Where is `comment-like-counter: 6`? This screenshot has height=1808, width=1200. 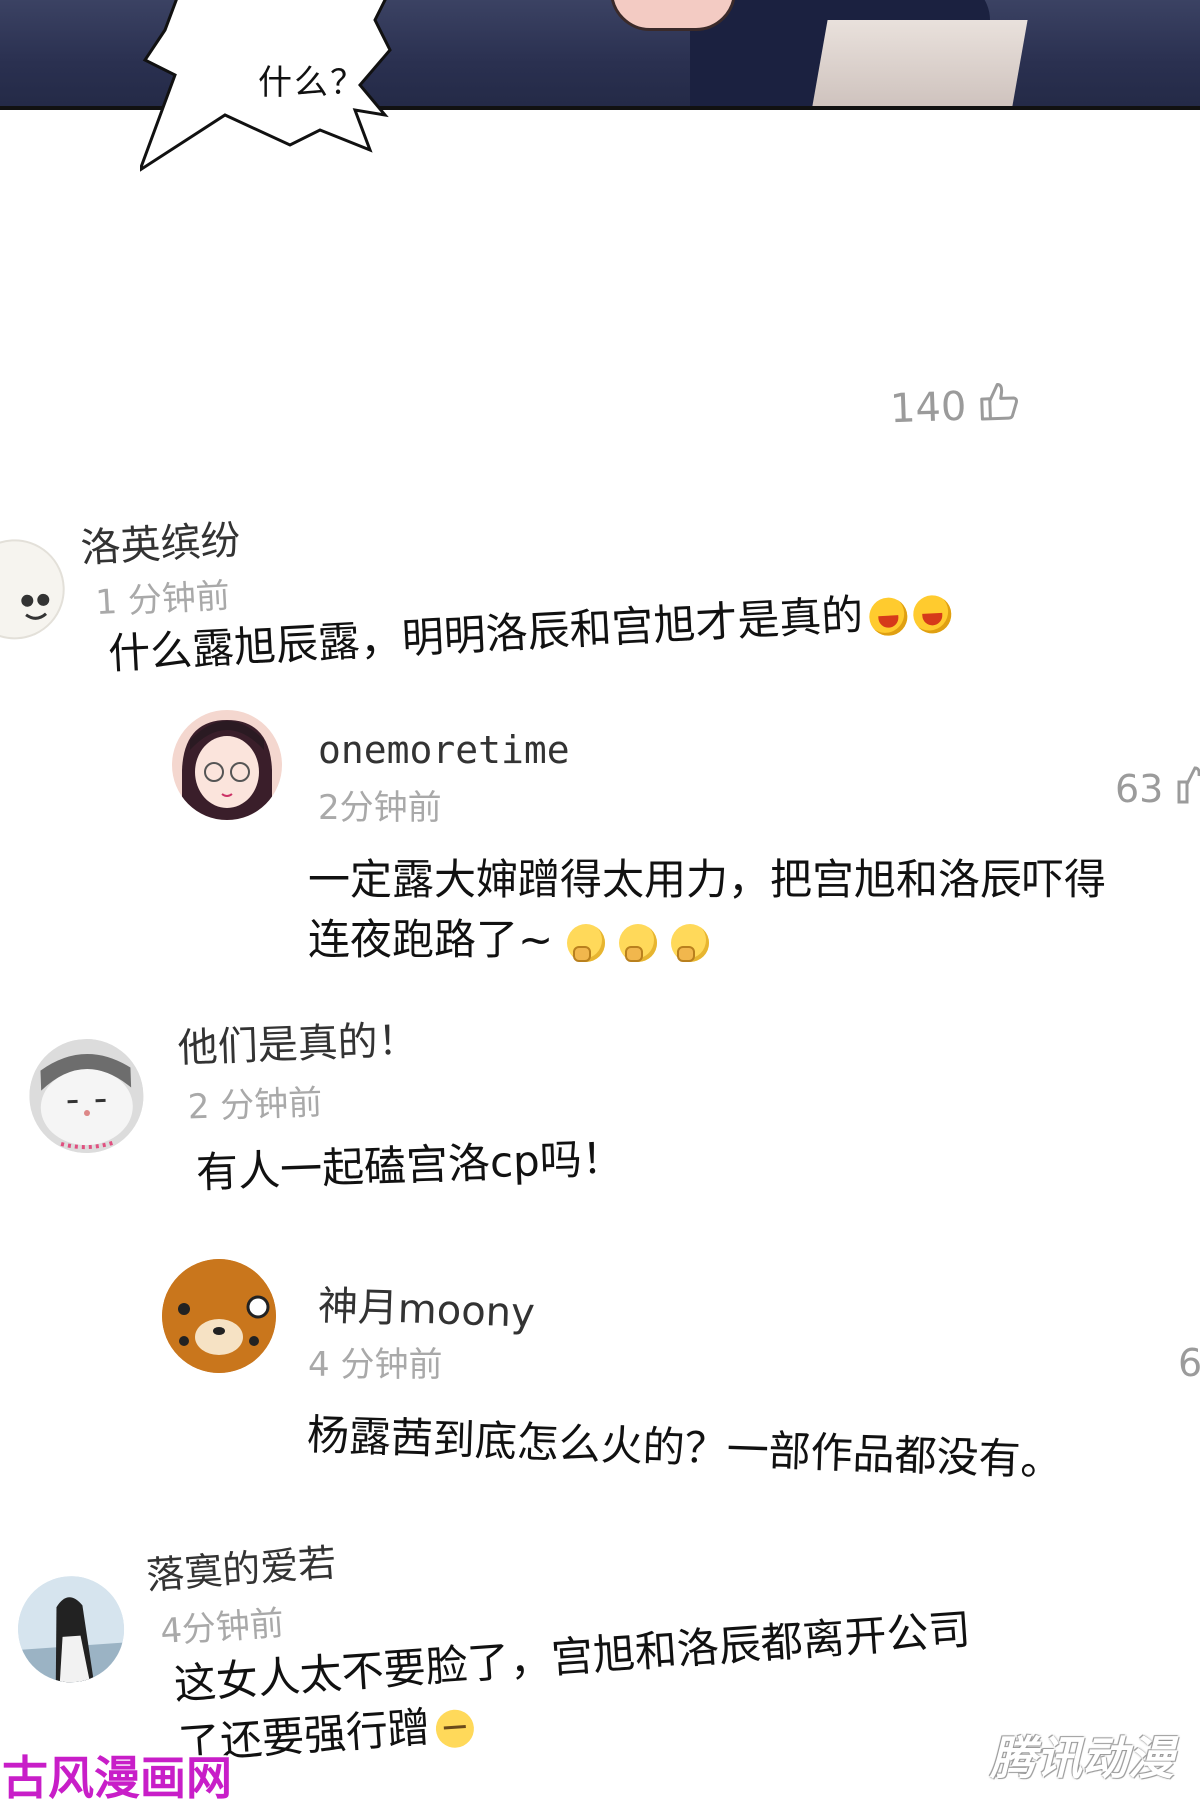
comment-like-counter: 6 is located at coordinates (1189, 1363).